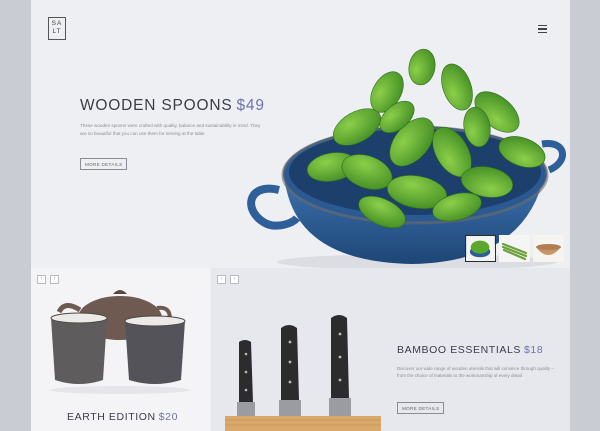  What do you see at coordinates (57, 23) in the screenshot?
I see `logo-line-1: SA` at bounding box center [57, 23].